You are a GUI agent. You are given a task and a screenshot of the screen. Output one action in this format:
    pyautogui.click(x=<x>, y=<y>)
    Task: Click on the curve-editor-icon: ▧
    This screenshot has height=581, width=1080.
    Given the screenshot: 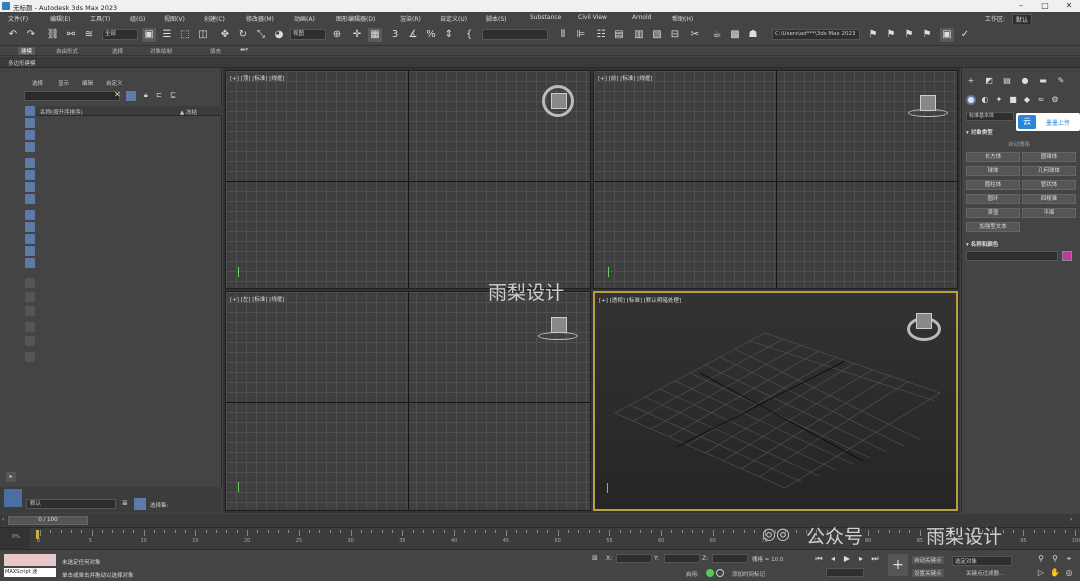 What is the action you would take?
    pyautogui.click(x=657, y=35)
    